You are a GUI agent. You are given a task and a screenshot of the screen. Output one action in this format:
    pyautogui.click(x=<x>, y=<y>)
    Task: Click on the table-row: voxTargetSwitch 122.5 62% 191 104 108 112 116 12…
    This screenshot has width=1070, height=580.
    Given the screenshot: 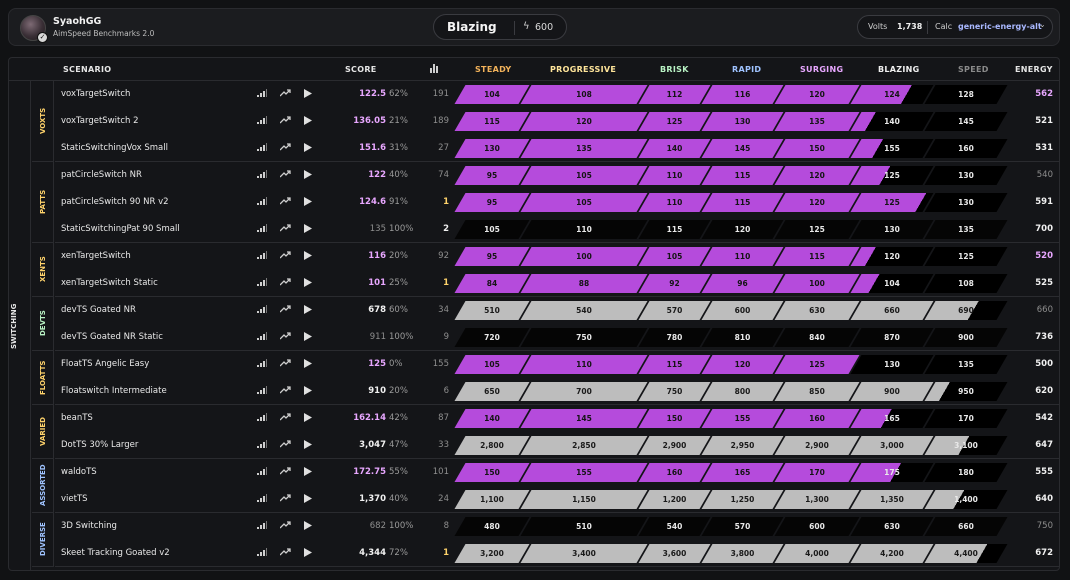 What is the action you would take?
    pyautogui.click(x=557, y=94)
    